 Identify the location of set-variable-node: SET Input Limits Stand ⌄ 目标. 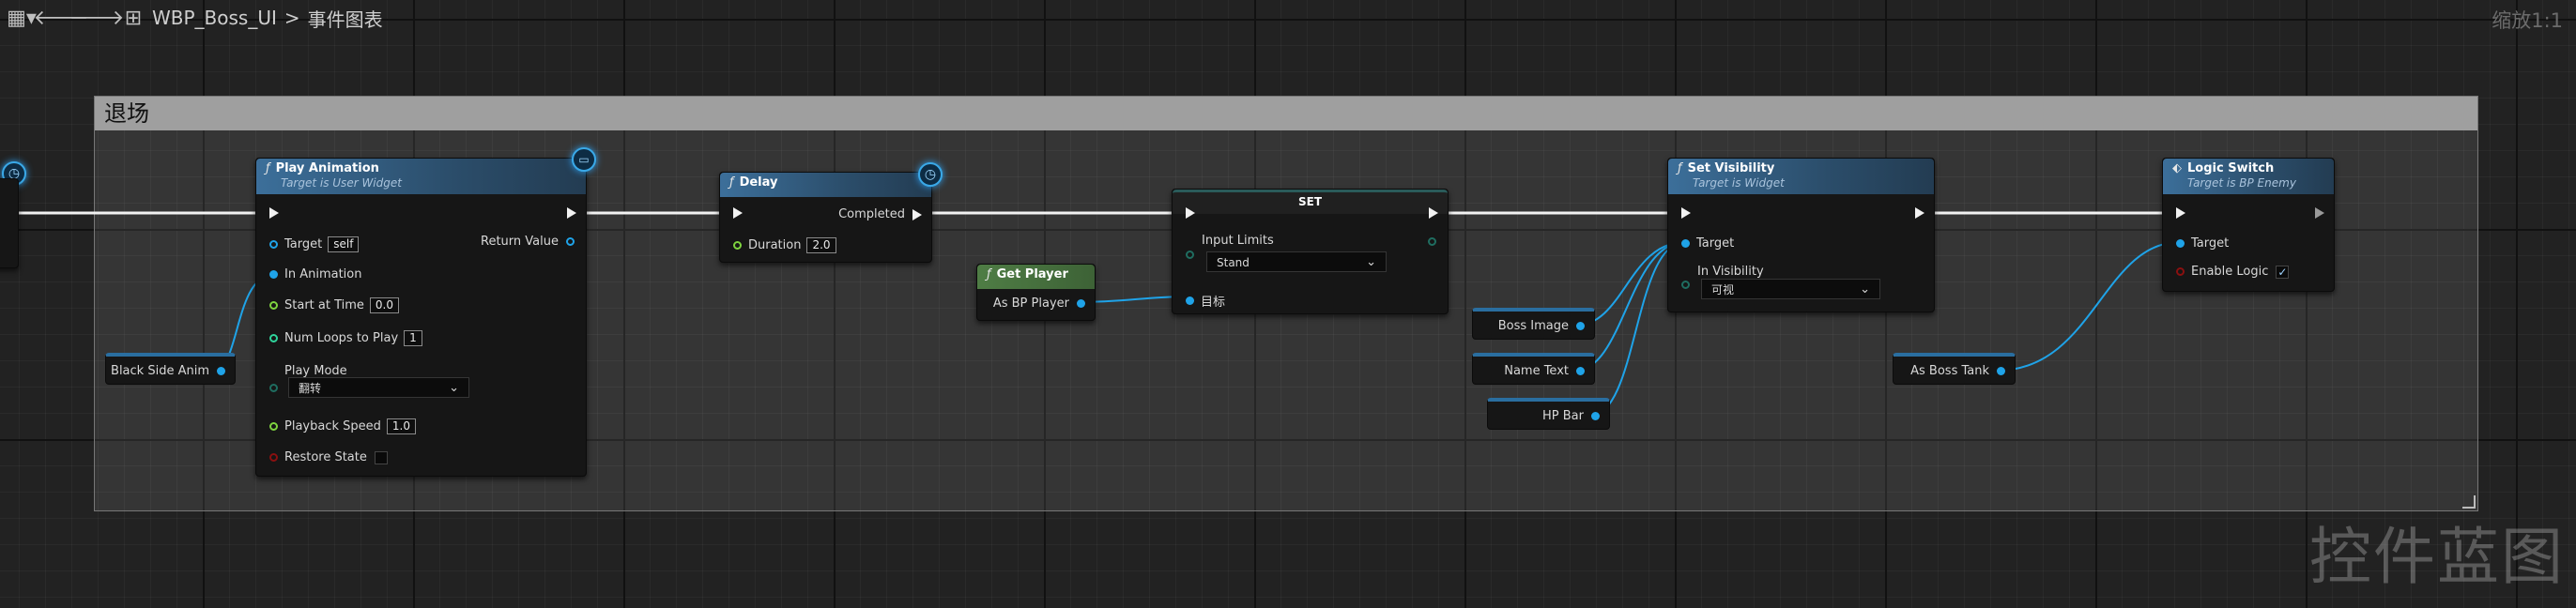
(1311, 251).